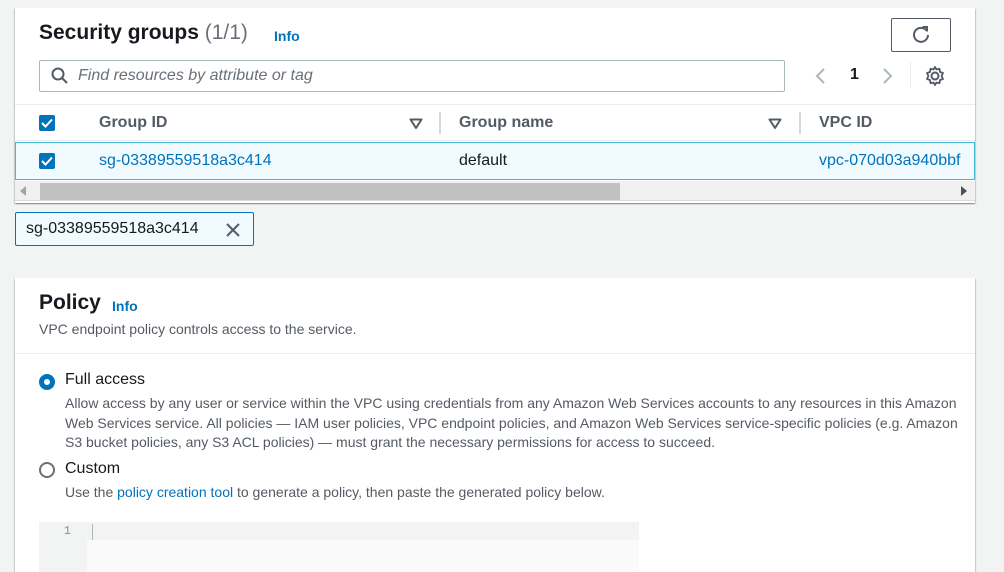 The width and height of the screenshot is (1004, 572). Describe the element at coordinates (889, 161) in the screenshot. I see `vpc-id-link: vpc-070d03a940bbf` at that location.